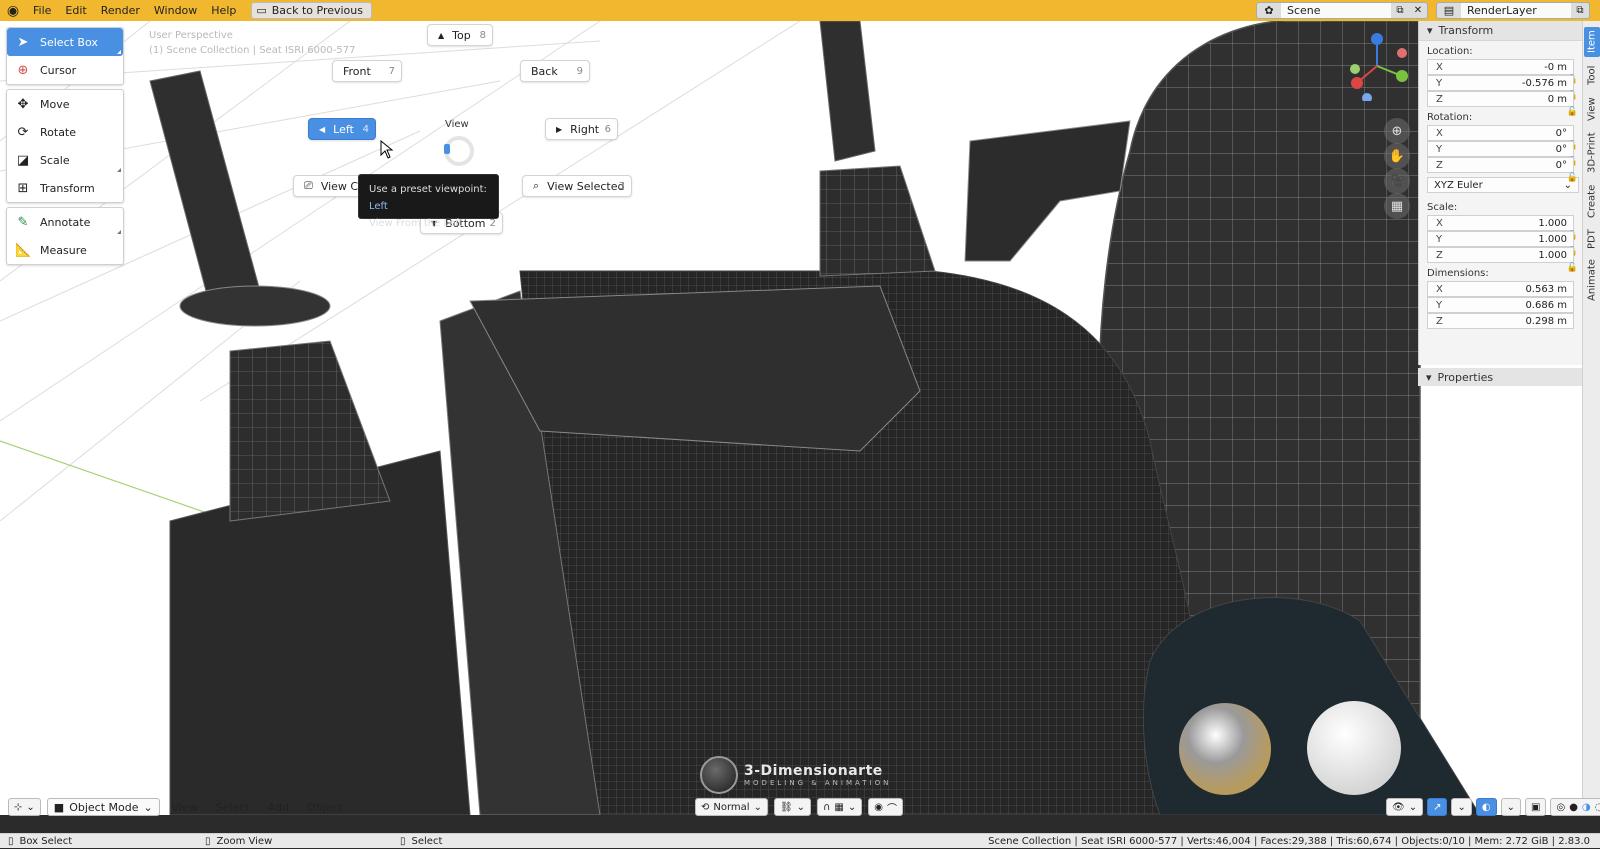 This screenshot has width=1600, height=849. Describe the element at coordinates (581, 129) in the screenshot. I see `pie-right-button: ▶ Right 6` at that location.